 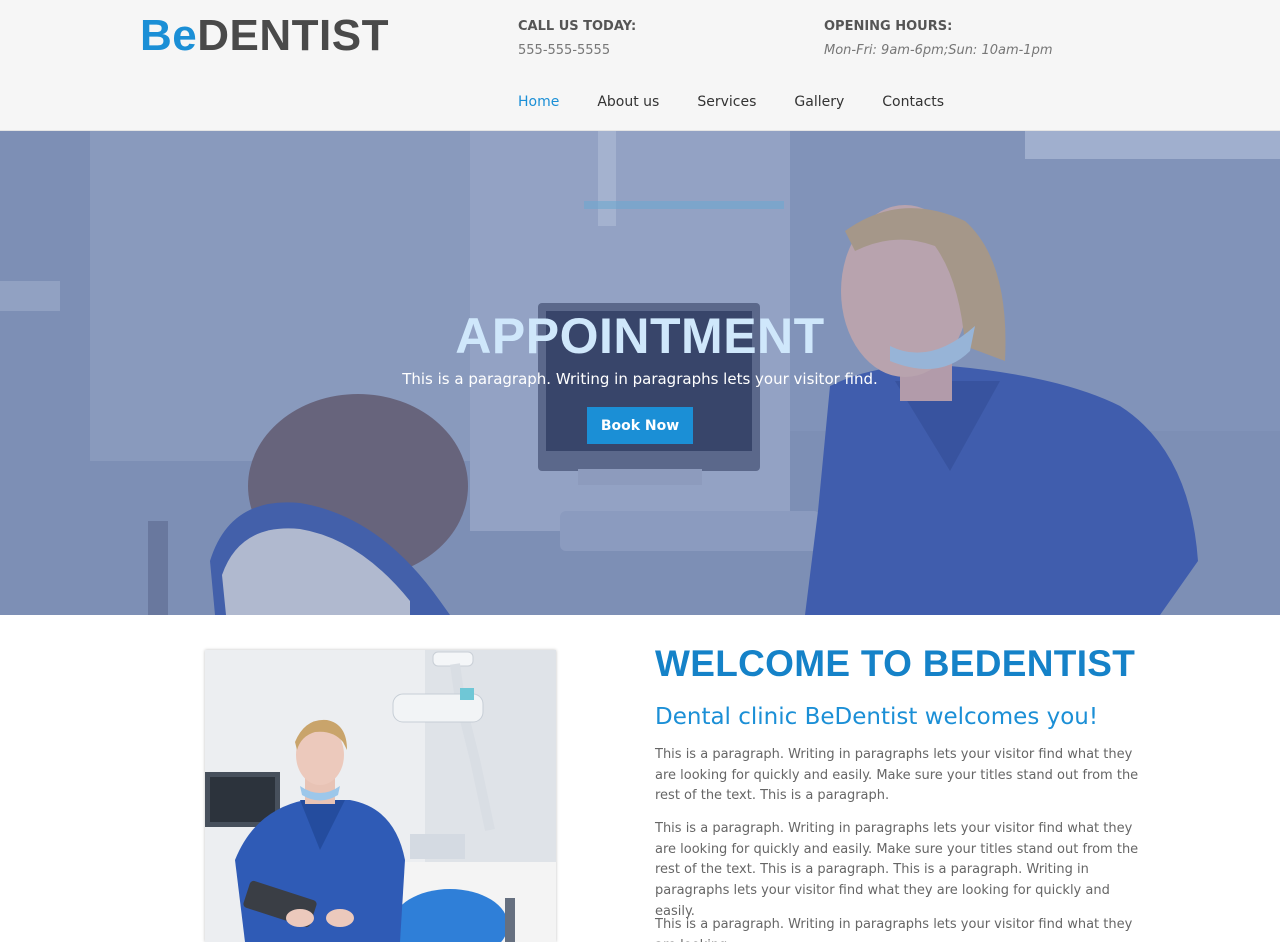 I want to click on nav-gallery: Gallery, so click(x=819, y=102).